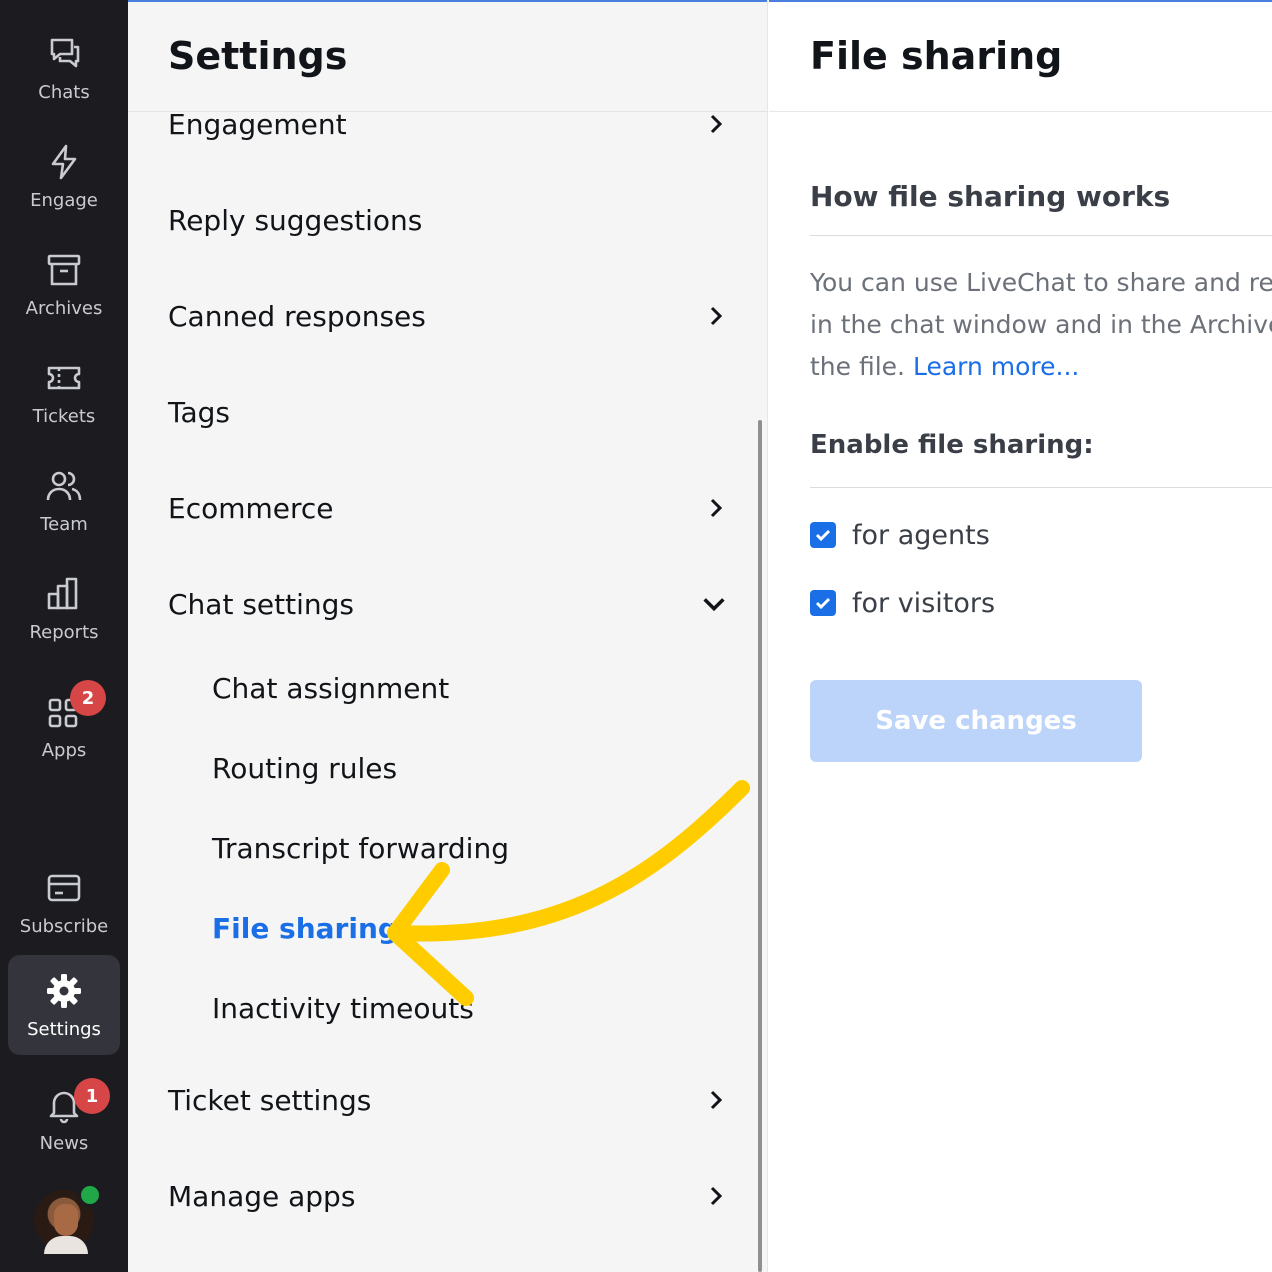 This screenshot has width=1272, height=1272. I want to click on settings-item-ecommerce: Ecommerce, so click(448, 508).